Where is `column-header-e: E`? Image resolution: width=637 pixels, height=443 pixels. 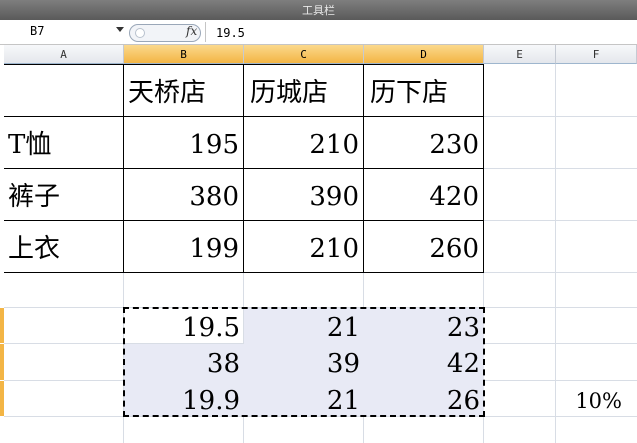 column-header-e: E is located at coordinates (520, 54).